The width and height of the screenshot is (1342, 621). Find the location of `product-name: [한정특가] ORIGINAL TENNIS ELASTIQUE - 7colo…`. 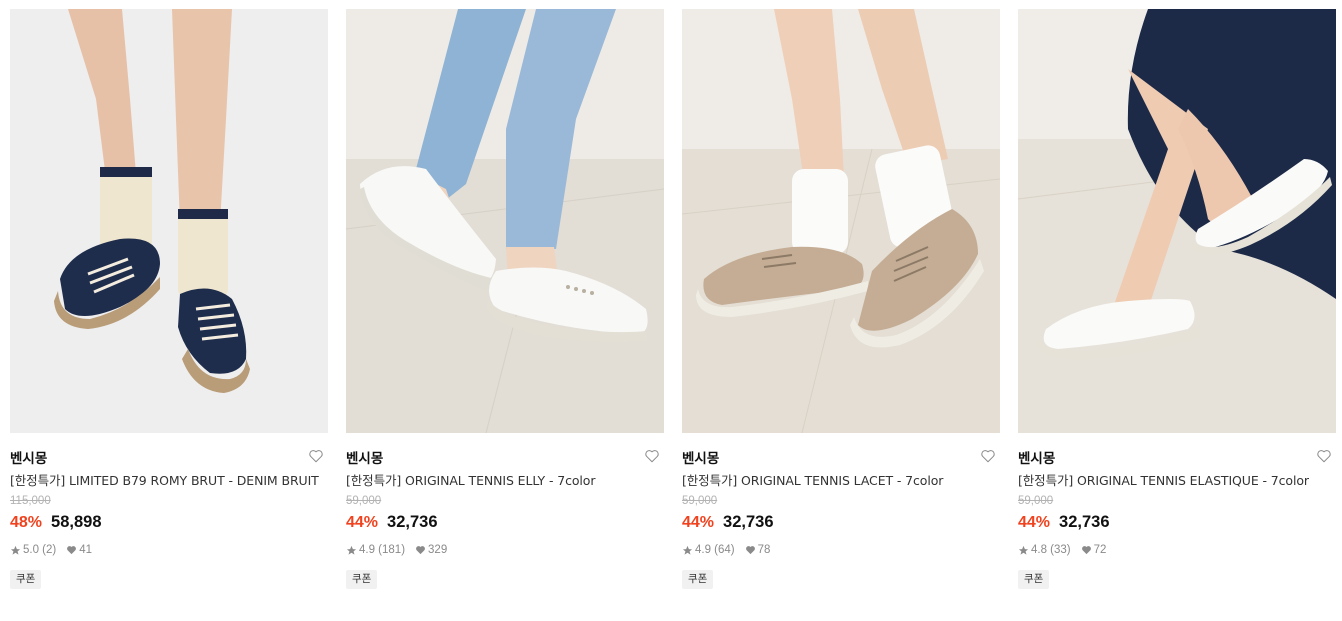

product-name: [한정특가] ORIGINAL TENNIS ELASTIQUE - 7colo… is located at coordinates (1177, 481).